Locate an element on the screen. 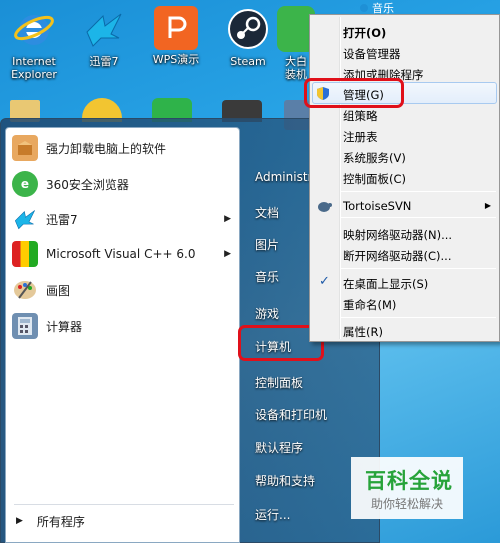 This screenshot has height=543, width=500. right-item-games: 游戏 is located at coordinates (267, 313).